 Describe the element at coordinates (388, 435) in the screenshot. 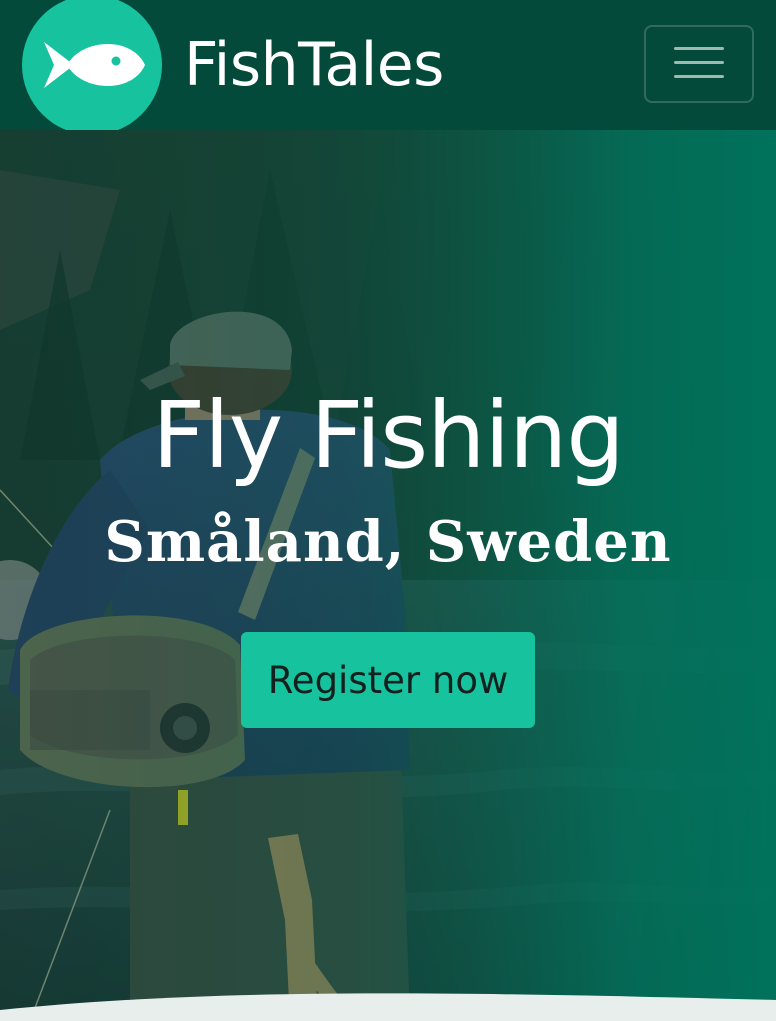

I see `hero-title: Fly Fishing` at that location.